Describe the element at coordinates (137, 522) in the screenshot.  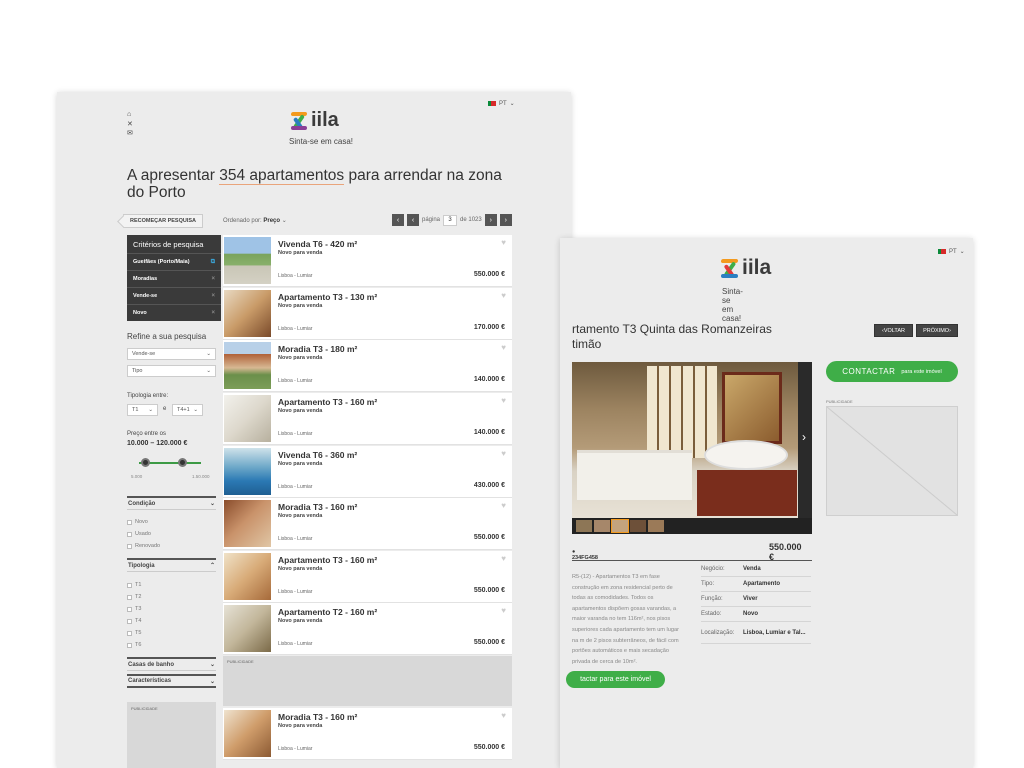
I see `condicao-option: Novo` at that location.